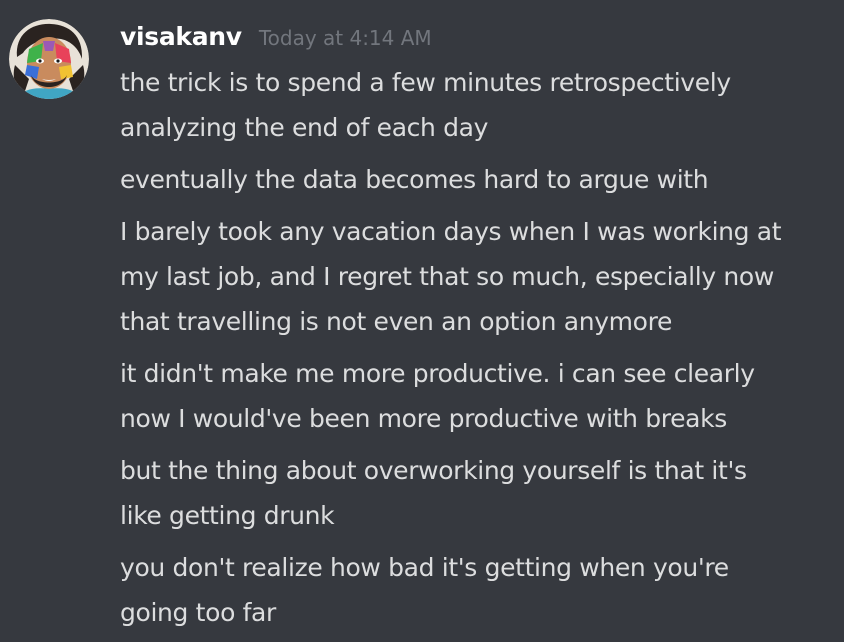 This screenshot has height=642, width=844. What do you see at coordinates (345, 38) in the screenshot?
I see `message-timestamp: Today at 4:14 AM` at bounding box center [345, 38].